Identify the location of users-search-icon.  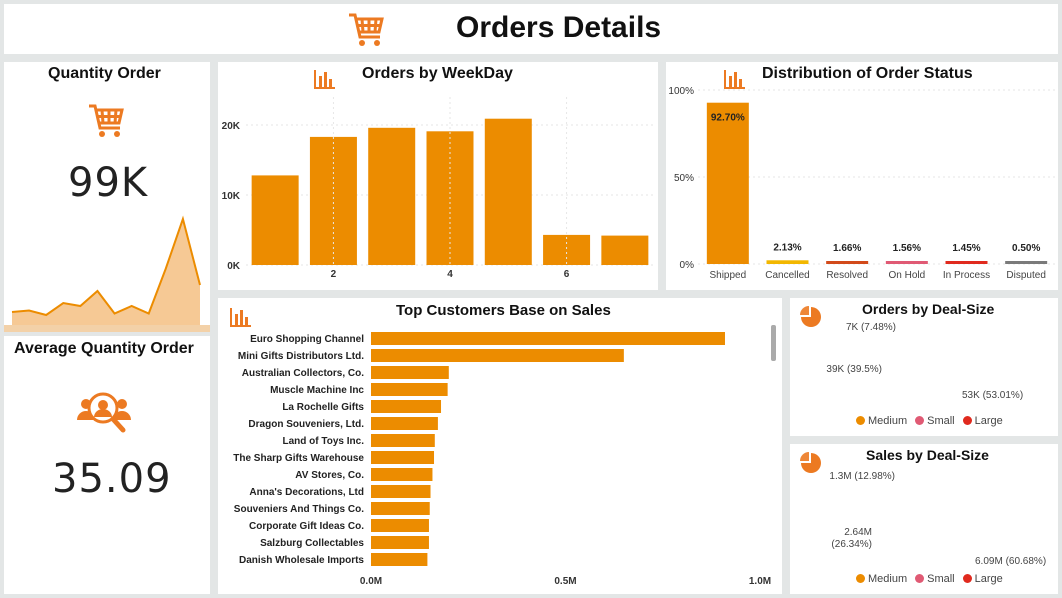
(104, 415).